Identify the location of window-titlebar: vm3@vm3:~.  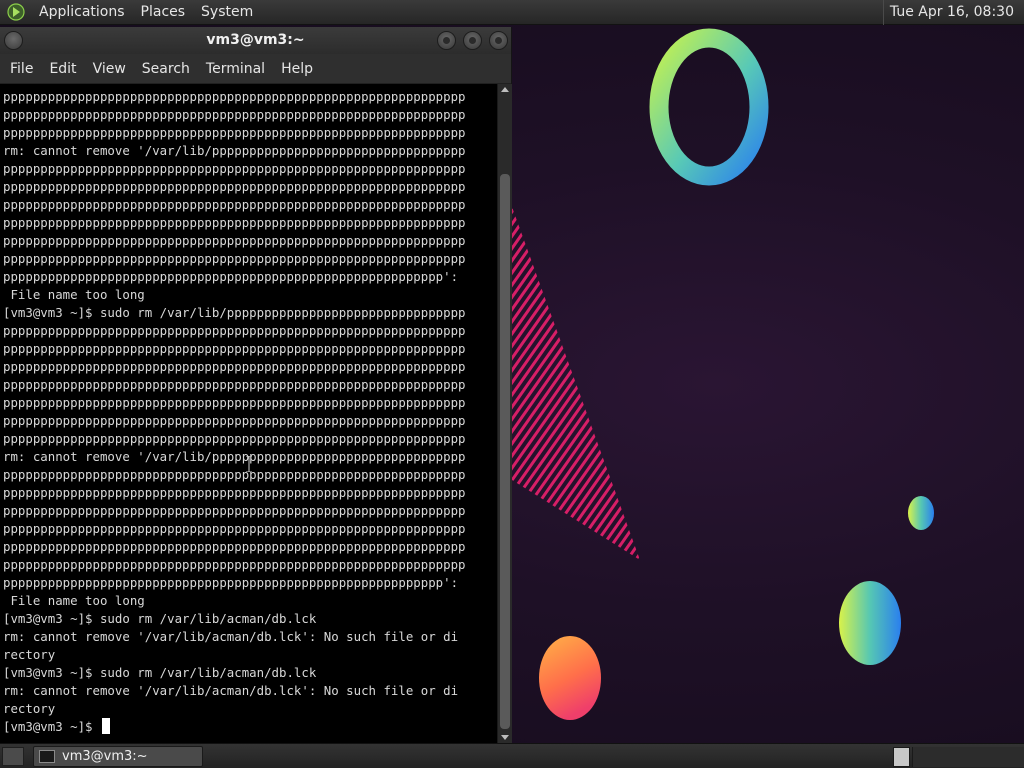
(255, 40).